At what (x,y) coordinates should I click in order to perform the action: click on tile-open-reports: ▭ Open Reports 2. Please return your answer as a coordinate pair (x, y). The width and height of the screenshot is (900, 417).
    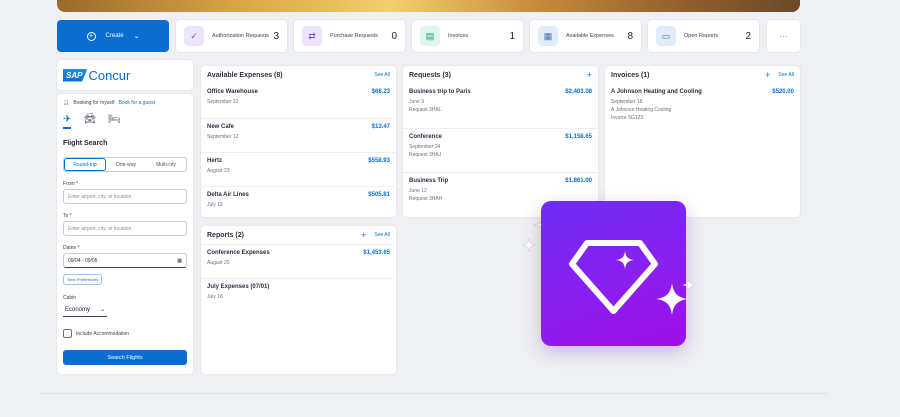
    Looking at the image, I should click on (703, 36).